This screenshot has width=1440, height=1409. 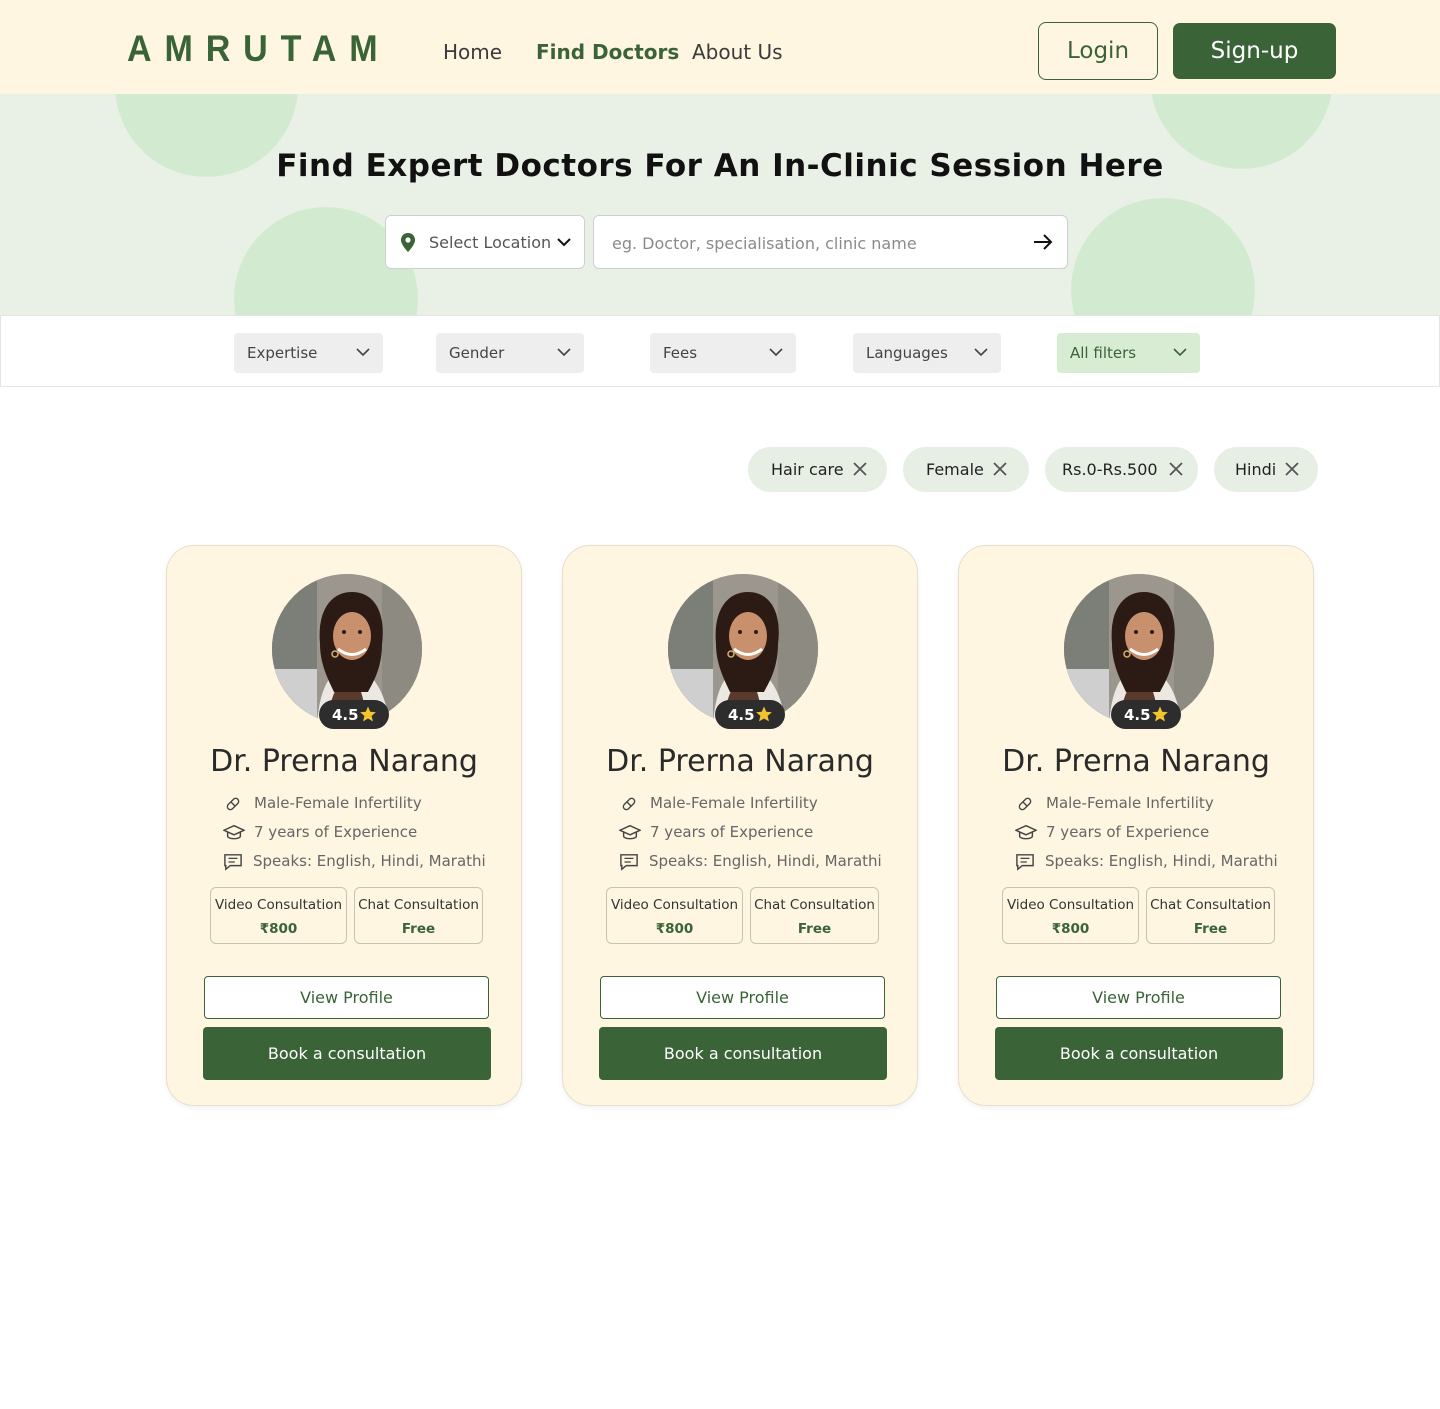 What do you see at coordinates (282, 353) in the screenshot?
I see `filter-label: Expertise` at bounding box center [282, 353].